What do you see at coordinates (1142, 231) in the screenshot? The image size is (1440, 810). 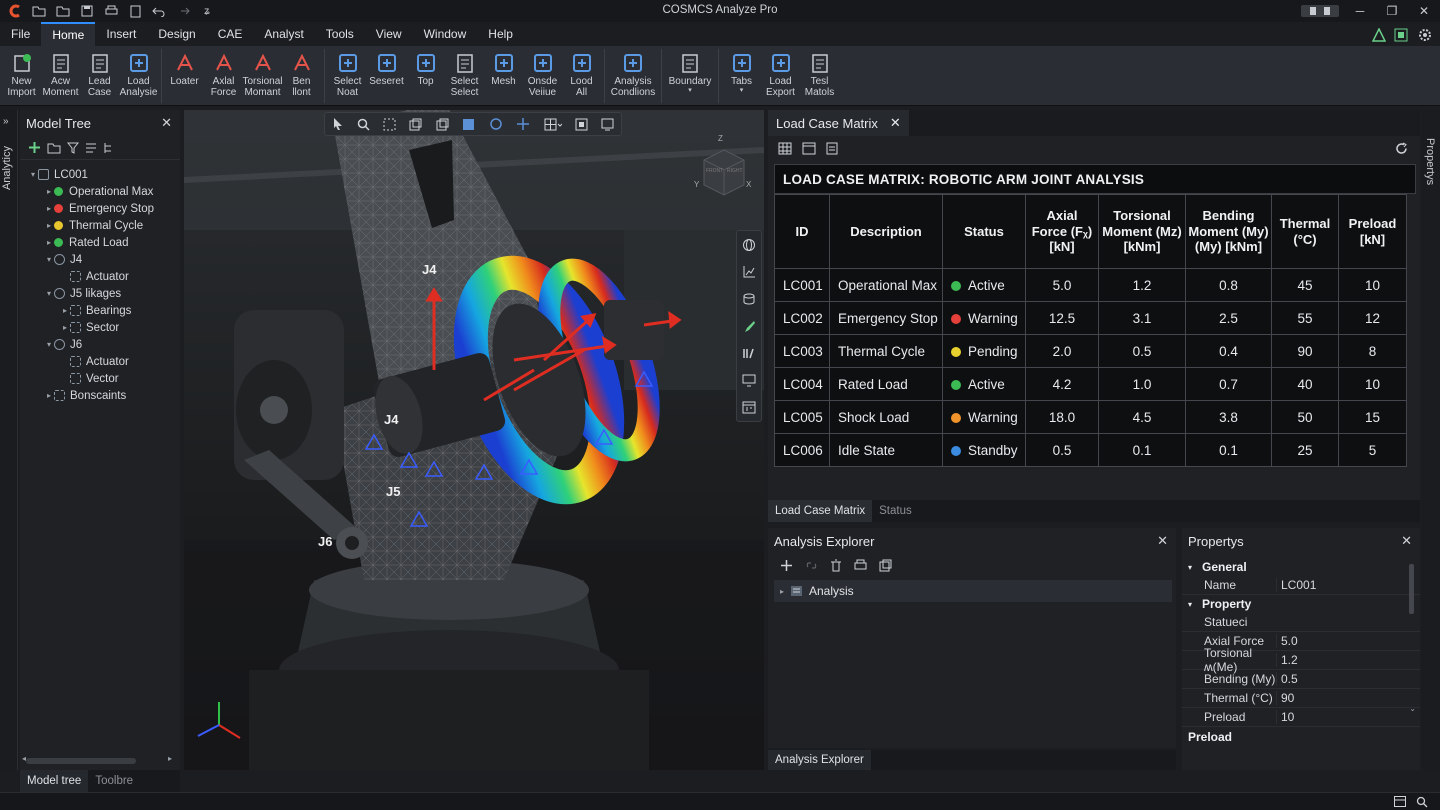 I see `col-header-torsional-moment: Torsional Moment (Mᴢ) [kNm]` at bounding box center [1142, 231].